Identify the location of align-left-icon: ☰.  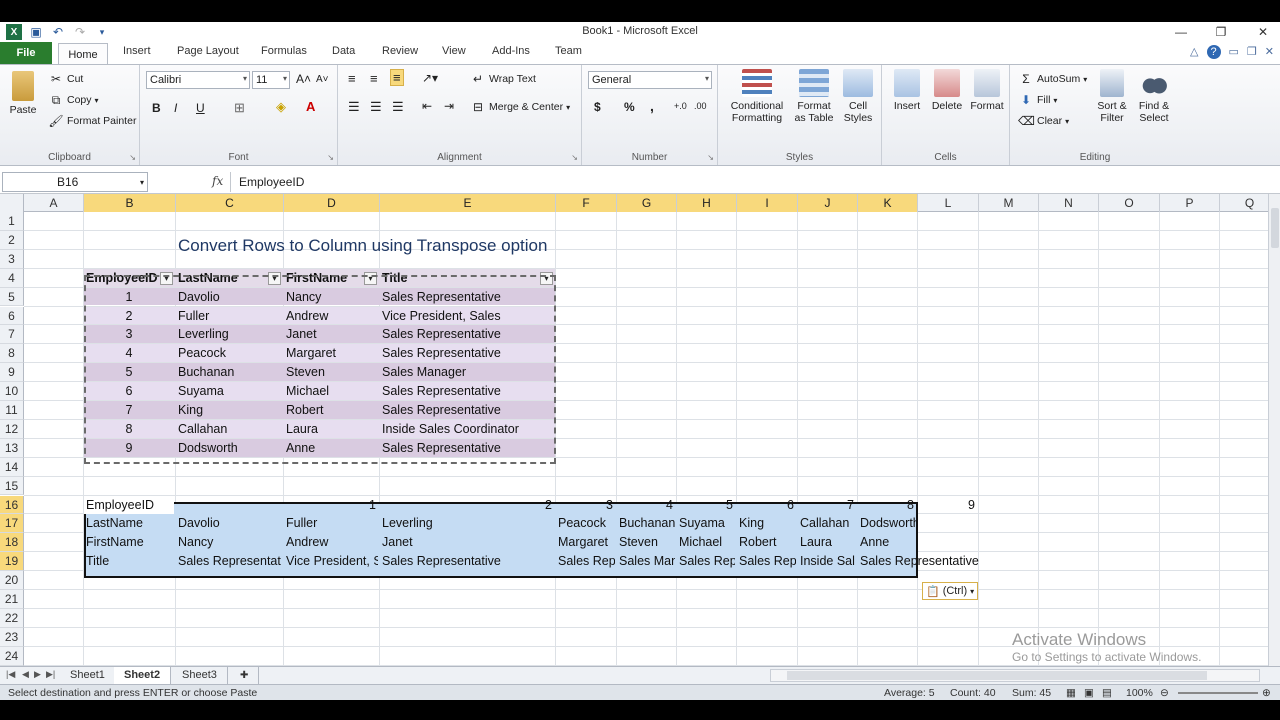
(354, 107).